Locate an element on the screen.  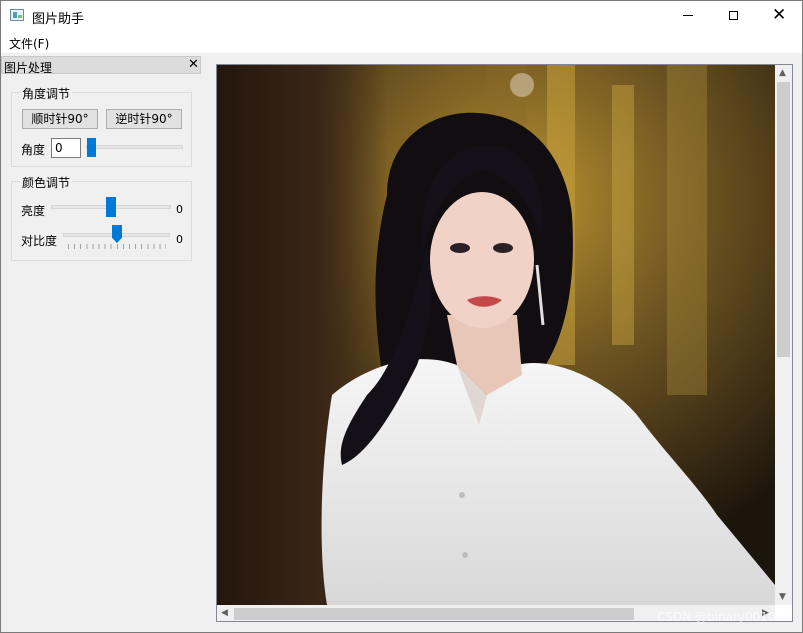
close-button: ✕ is located at coordinates (779, 16).